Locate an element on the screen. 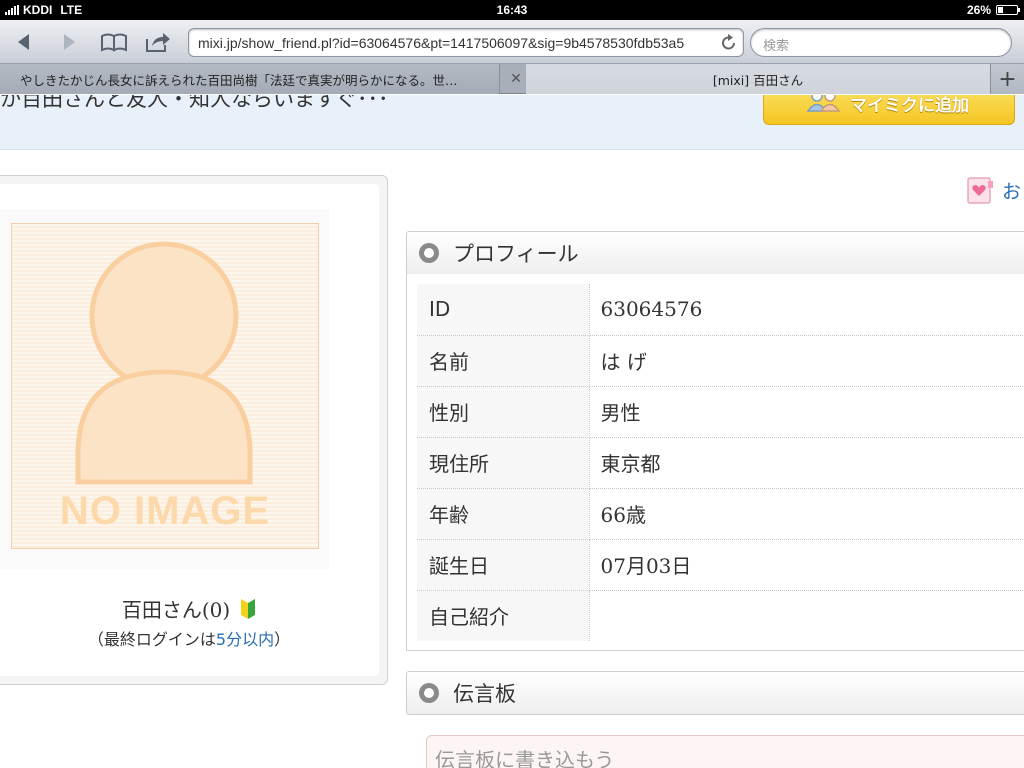 Image resolution: width=1024 pixels, height=768 pixels. table-row: 誕生日 07月03日 is located at coordinates (720, 565).